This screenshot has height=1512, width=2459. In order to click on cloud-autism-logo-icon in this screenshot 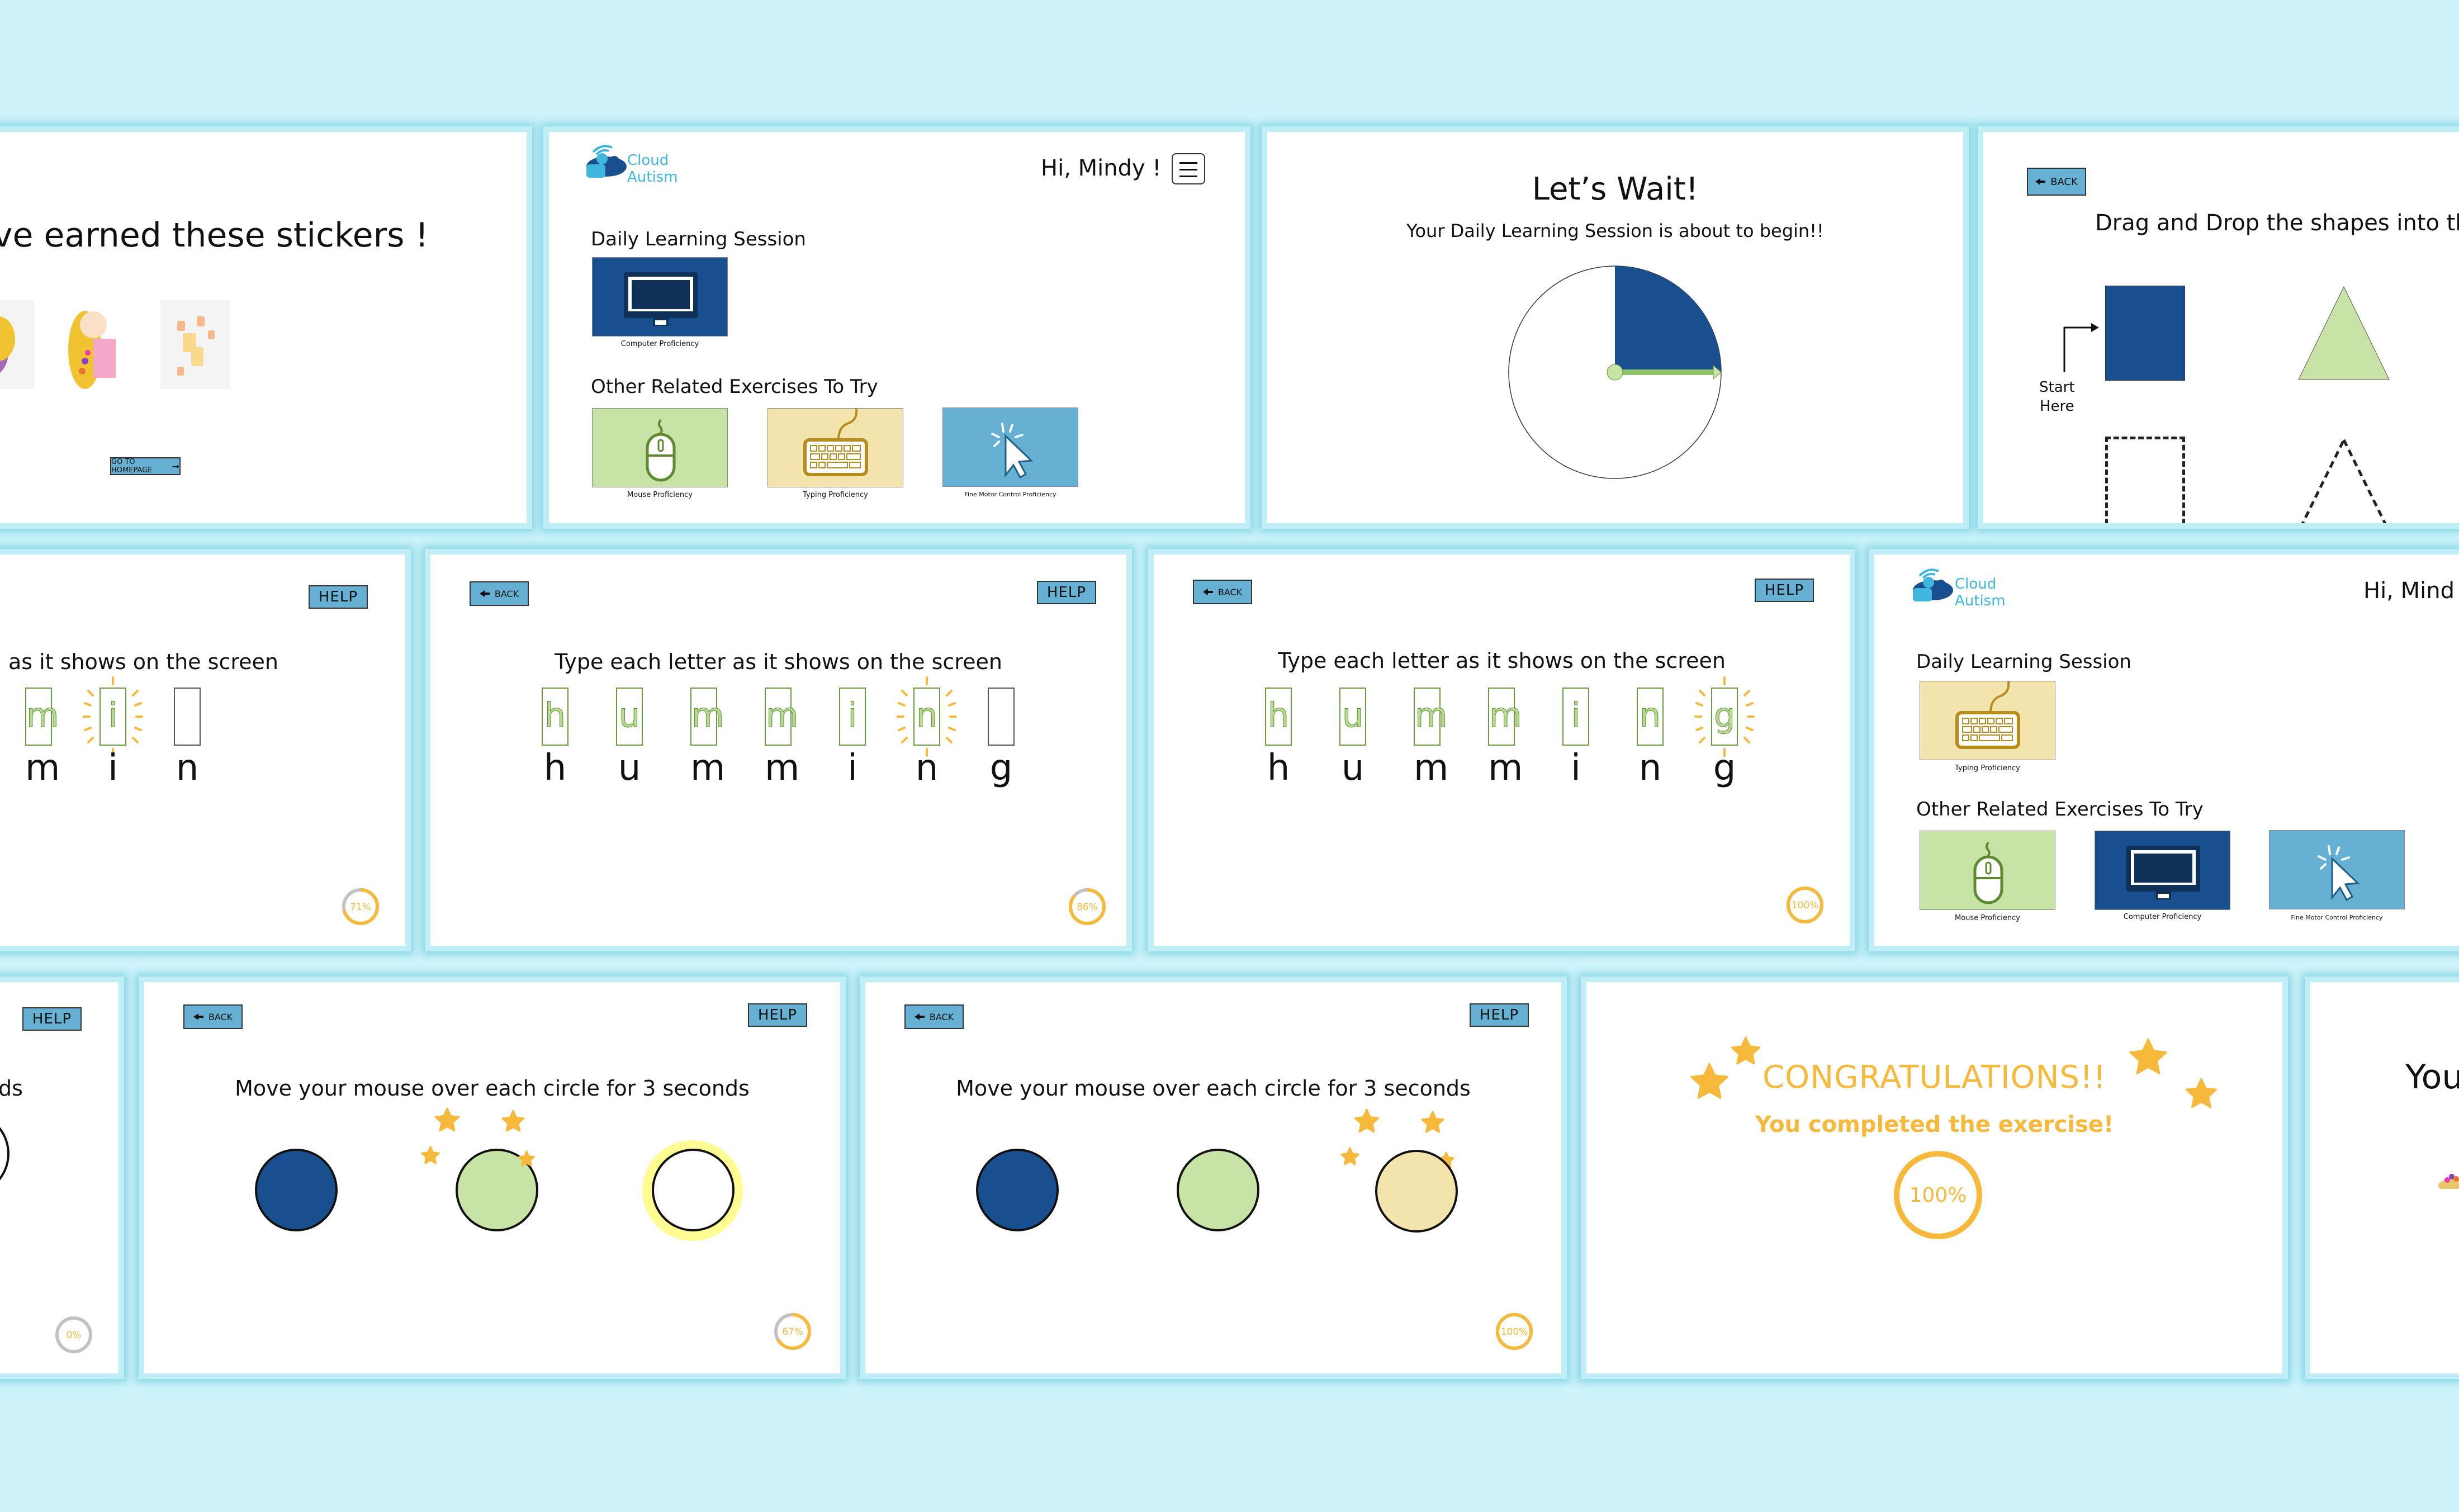, I will do `click(1933, 583)`.